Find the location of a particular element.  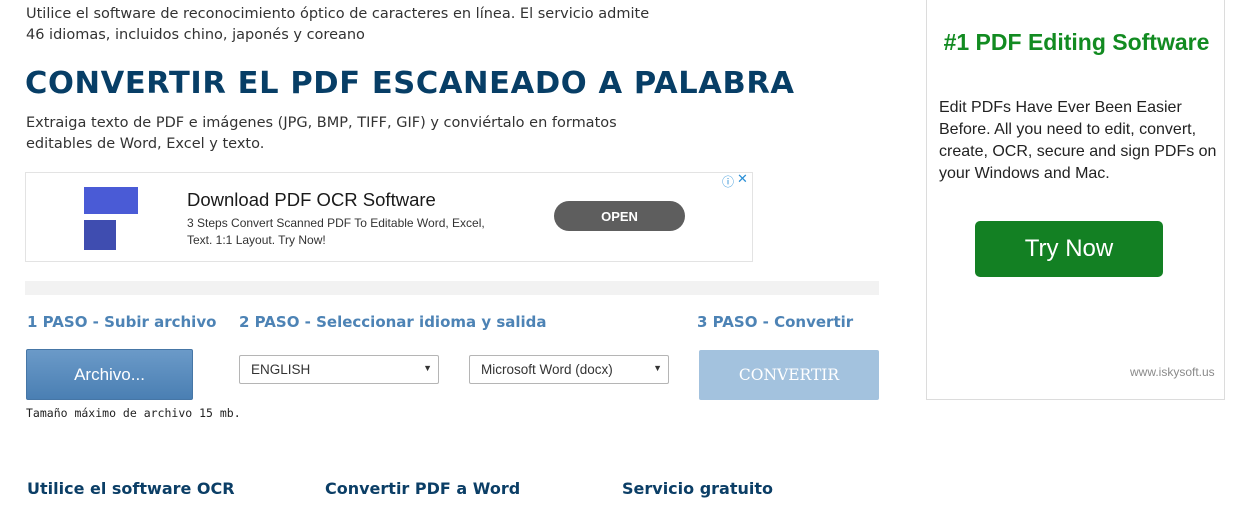

side-ad-text-line-1: Edit PDFs Have Ever Been Easier is located at coordinates (1060, 107).